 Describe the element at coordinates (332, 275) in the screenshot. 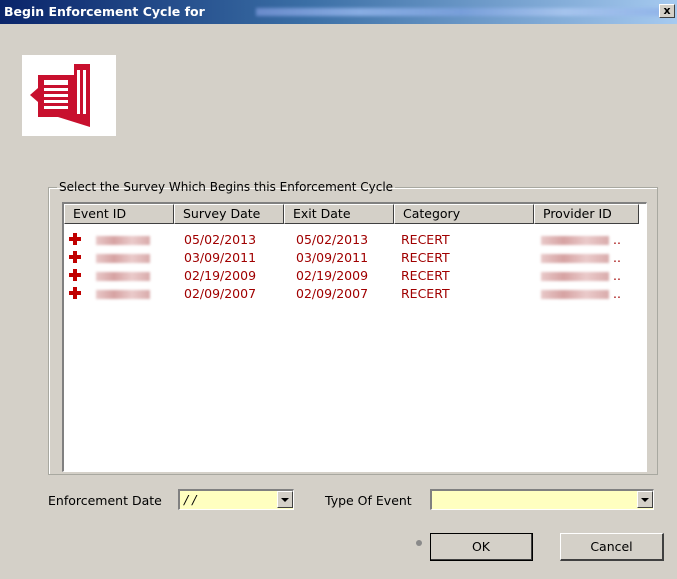

I see `exit-date-cell: 02/19/2009` at that location.